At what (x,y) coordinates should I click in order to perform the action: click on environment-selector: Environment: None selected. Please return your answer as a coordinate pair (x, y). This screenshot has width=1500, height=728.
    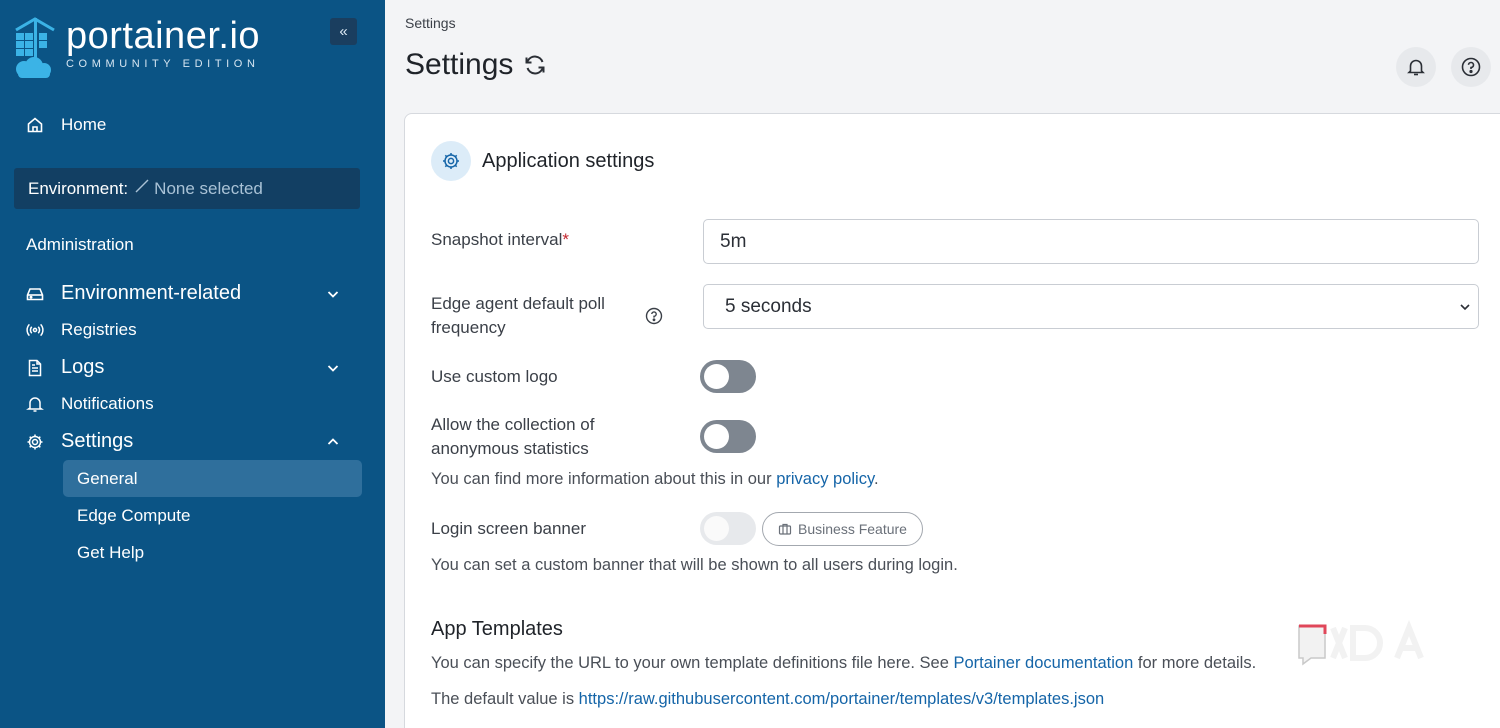
    Looking at the image, I should click on (187, 188).